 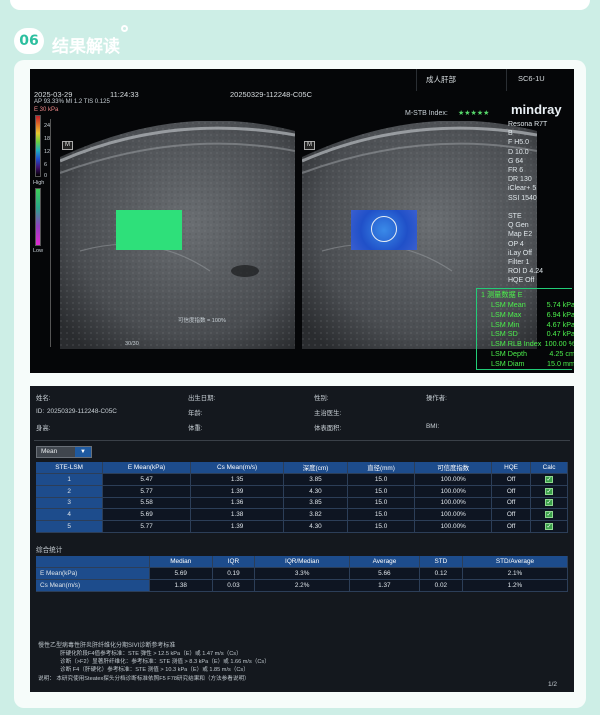 What do you see at coordinates (328, 428) in the screenshot?
I see `patient-info-label: 体表面积:` at bounding box center [328, 428].